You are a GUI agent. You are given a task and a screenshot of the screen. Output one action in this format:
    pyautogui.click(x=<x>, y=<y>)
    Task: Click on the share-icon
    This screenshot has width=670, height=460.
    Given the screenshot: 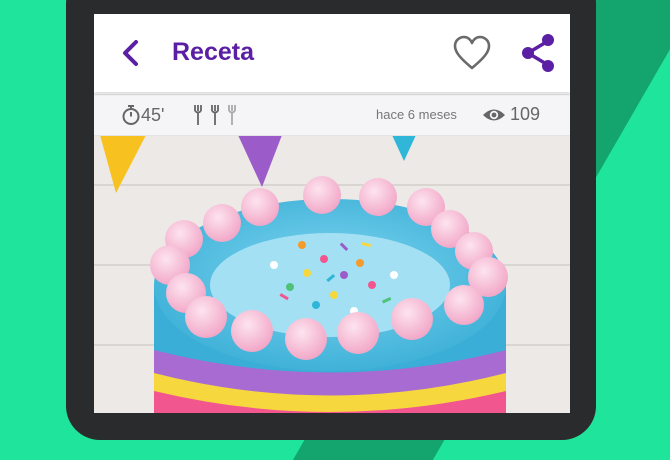 What is the action you would take?
    pyautogui.click(x=538, y=53)
    